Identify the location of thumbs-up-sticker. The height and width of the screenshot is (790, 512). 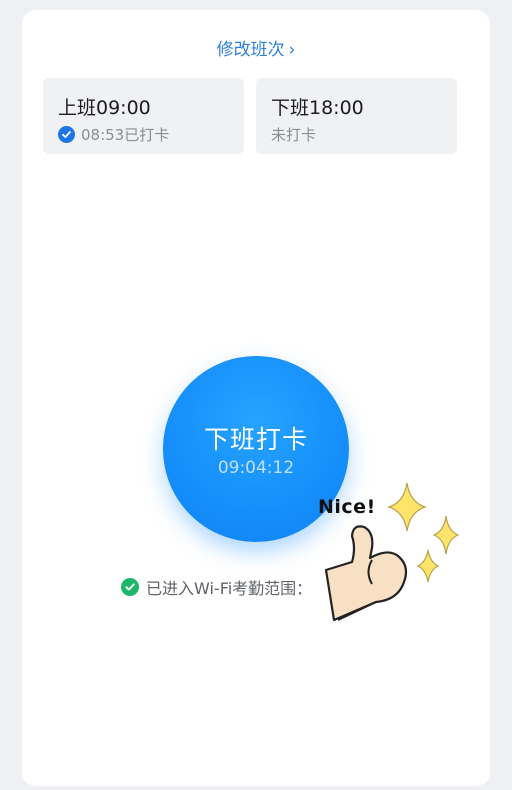
(392, 552).